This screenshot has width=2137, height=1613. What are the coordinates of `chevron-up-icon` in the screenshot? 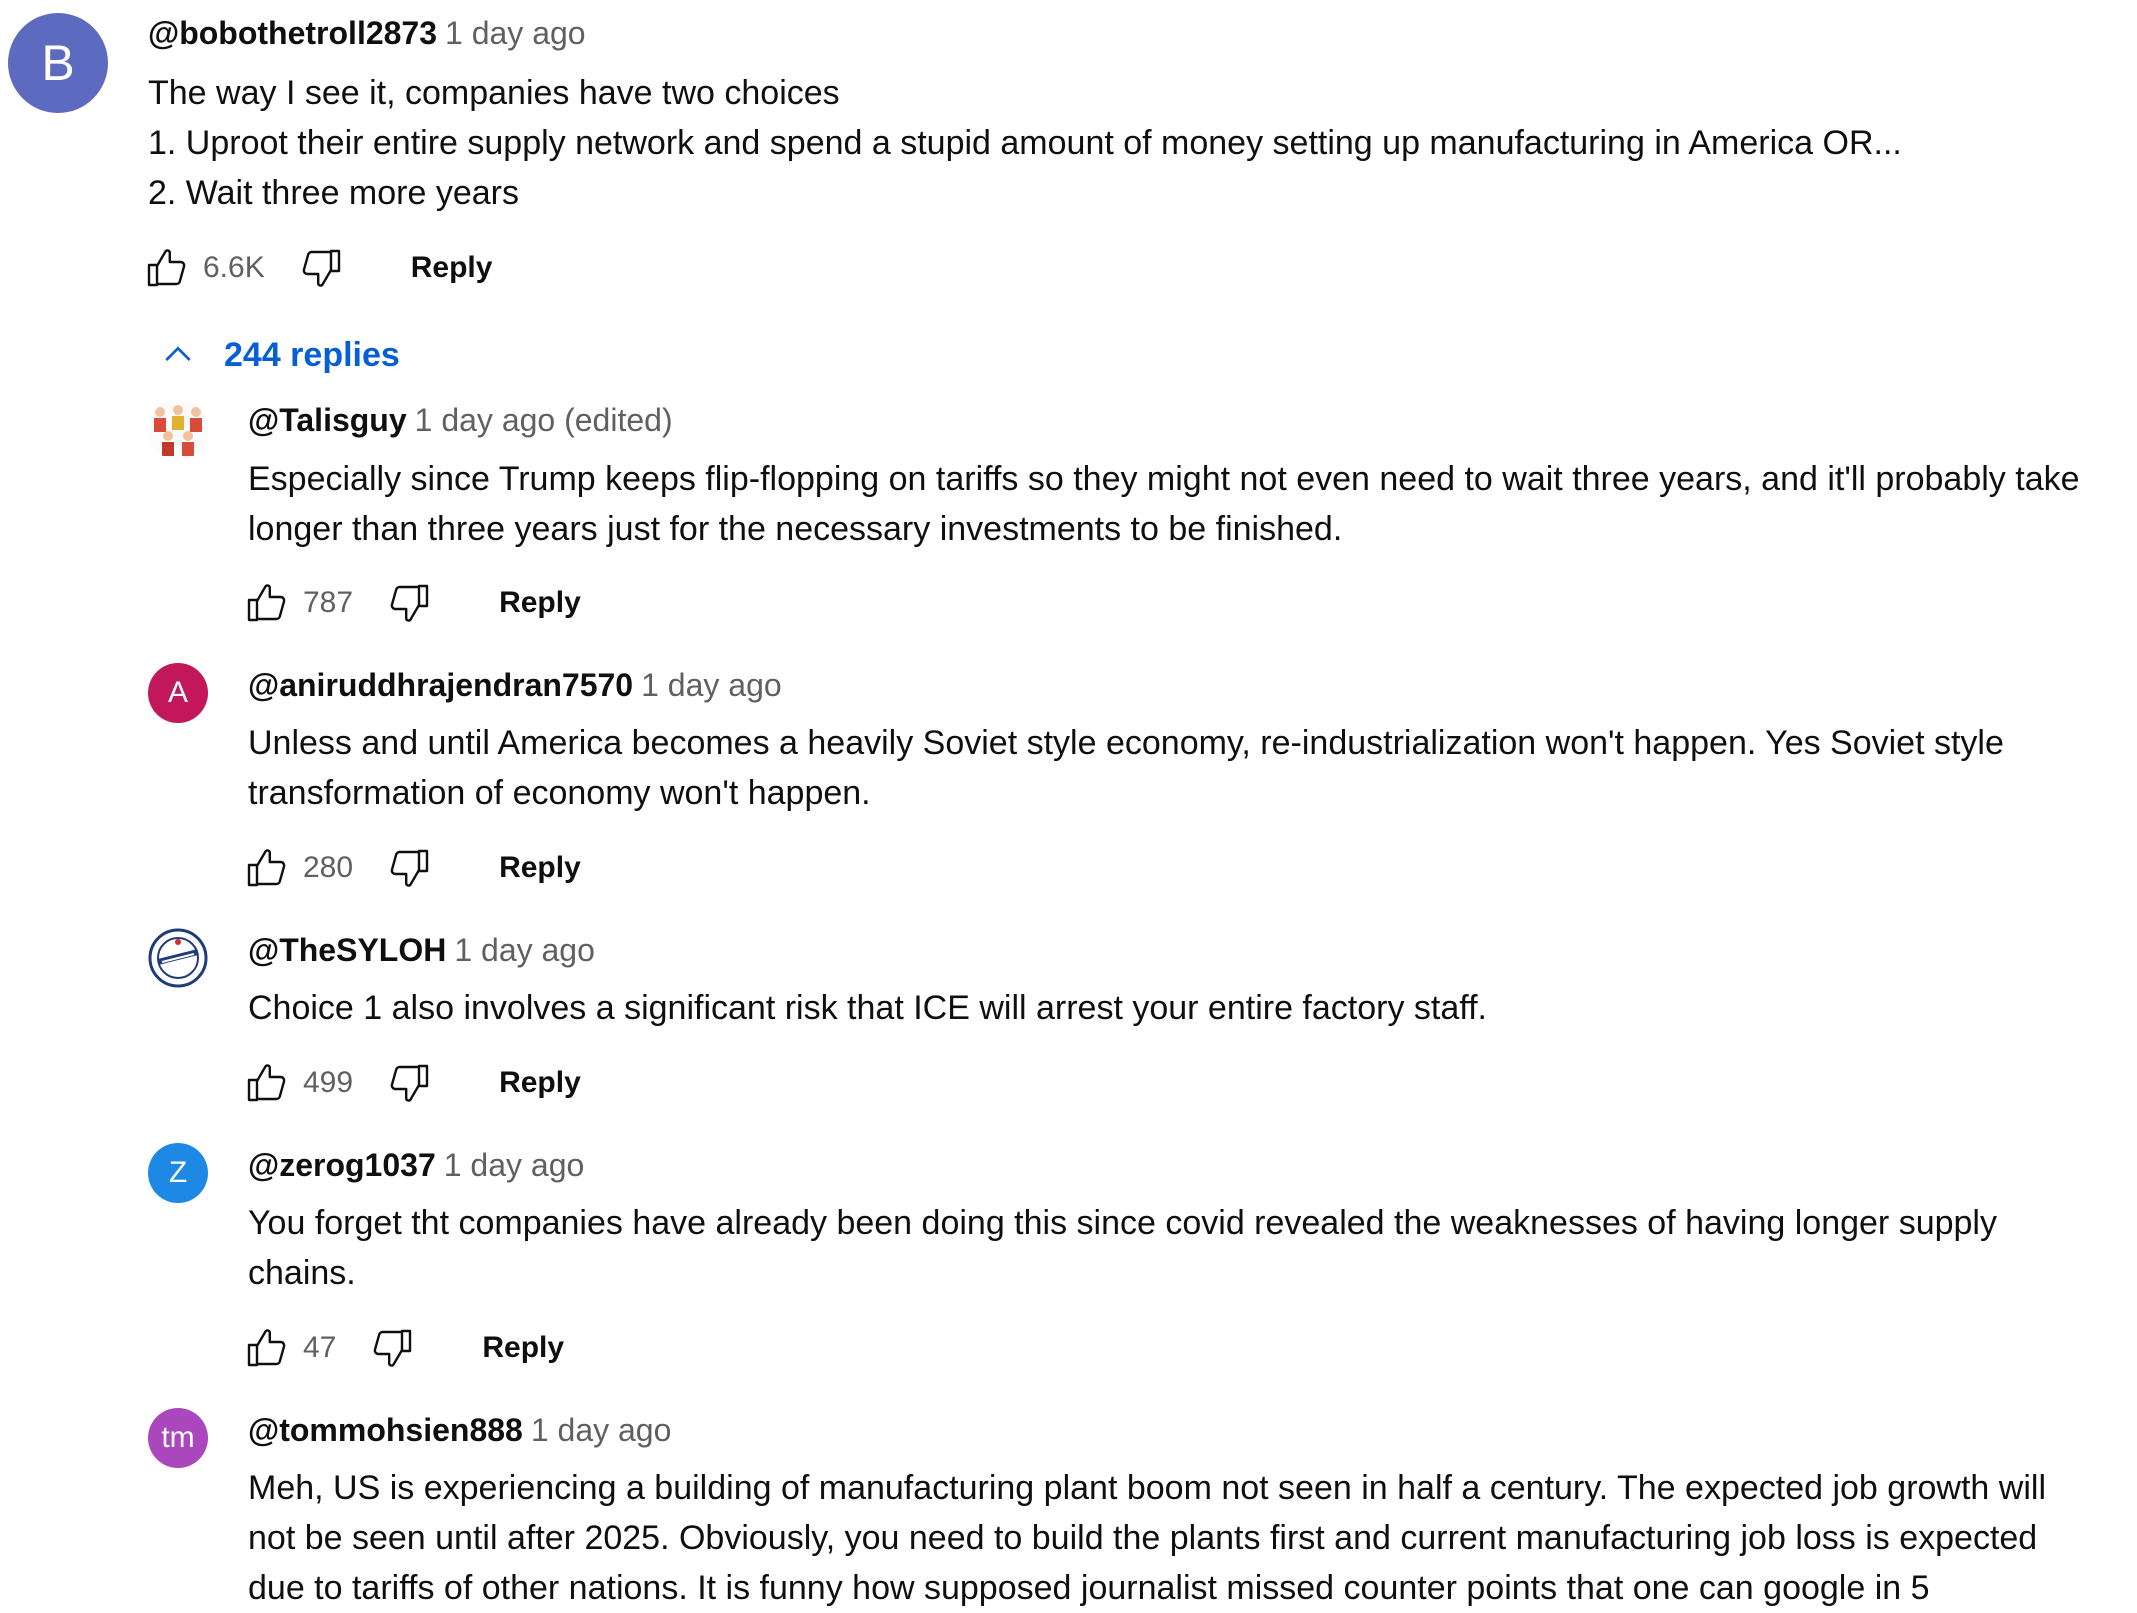 It's located at (178, 353).